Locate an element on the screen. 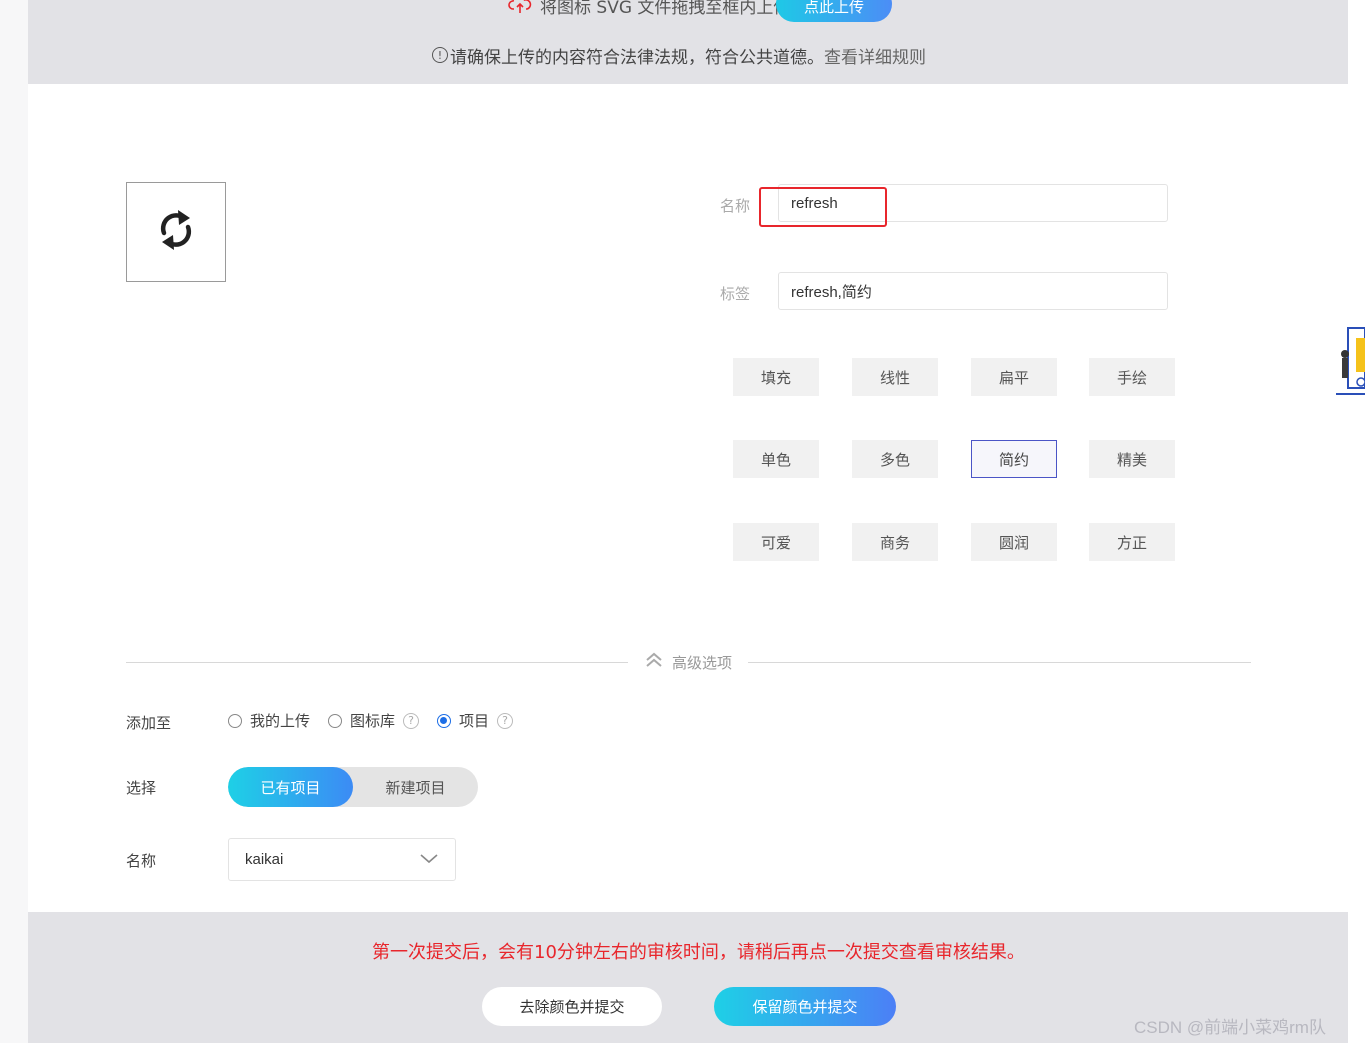 Image resolution: width=1365 pixels, height=1043 pixels. radio-icon-library: 图标库 ? is located at coordinates (374, 720).